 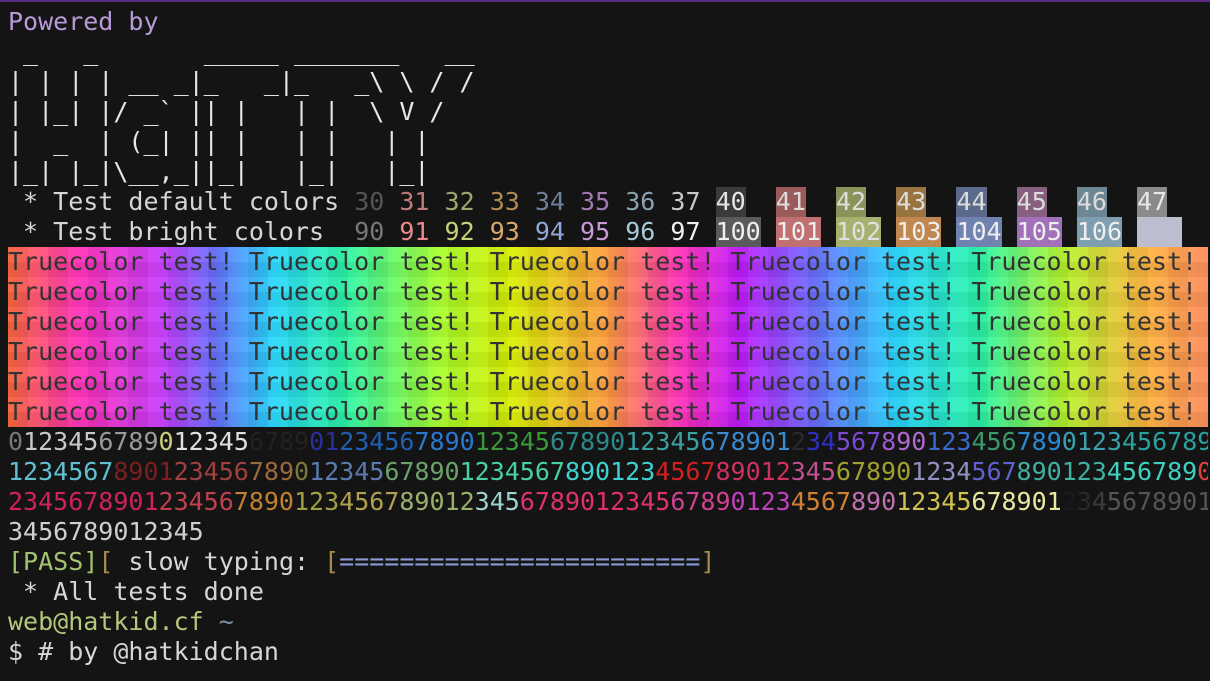 What do you see at coordinates (414, 201) in the screenshot?
I see `color-code: 31` at bounding box center [414, 201].